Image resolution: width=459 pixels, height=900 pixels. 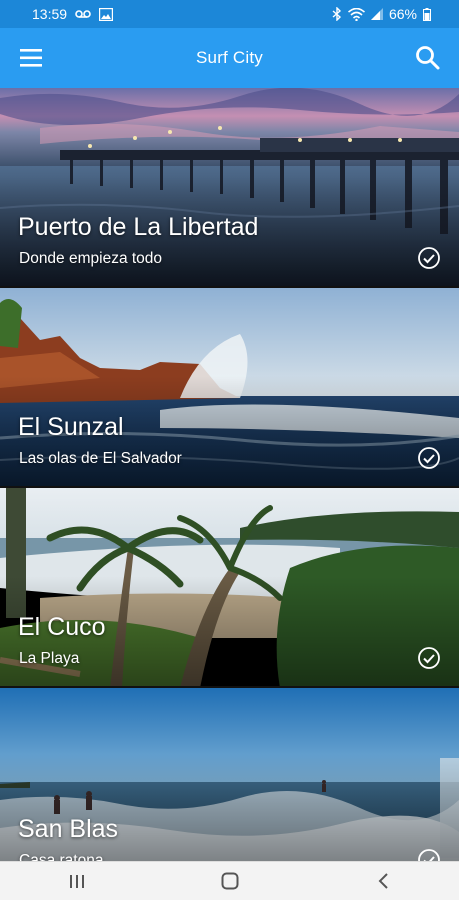 I want to click on location-title: El Cuco, so click(x=62, y=627).